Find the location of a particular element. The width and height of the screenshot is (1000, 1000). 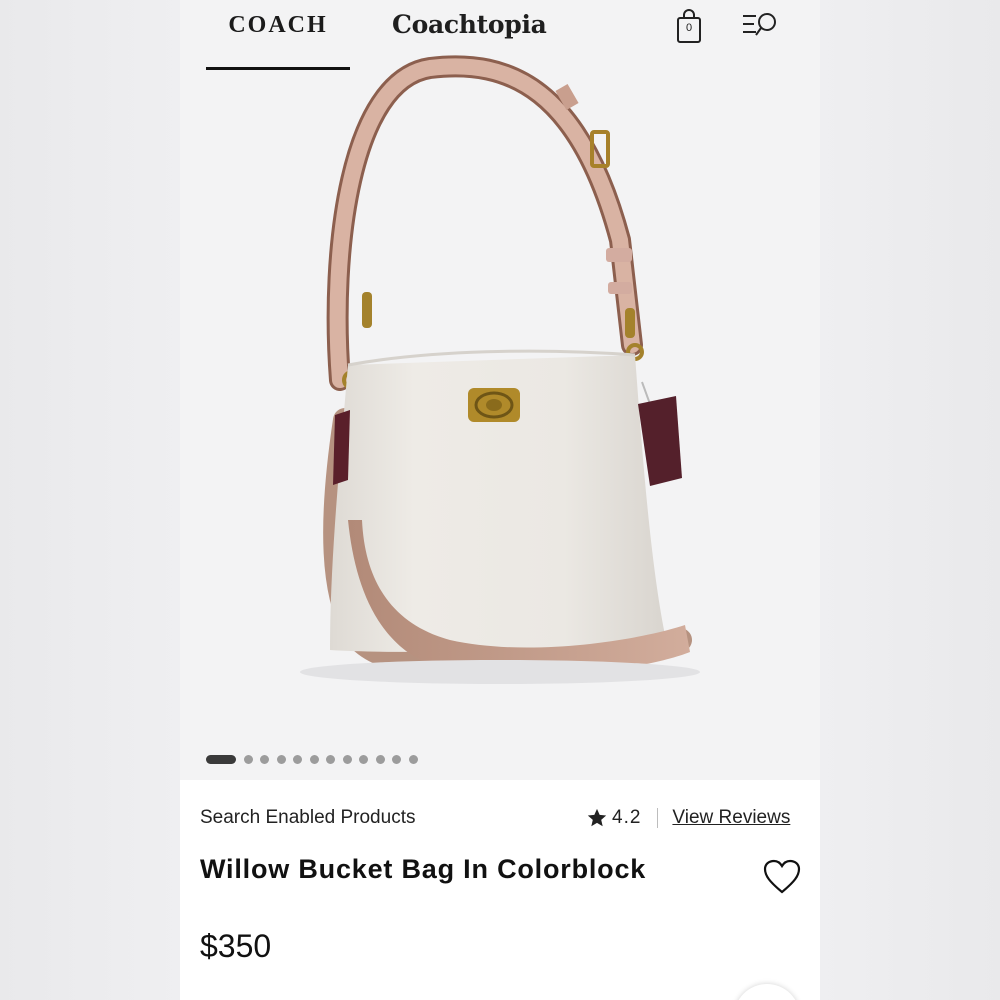

star-icon is located at coordinates (597, 817).